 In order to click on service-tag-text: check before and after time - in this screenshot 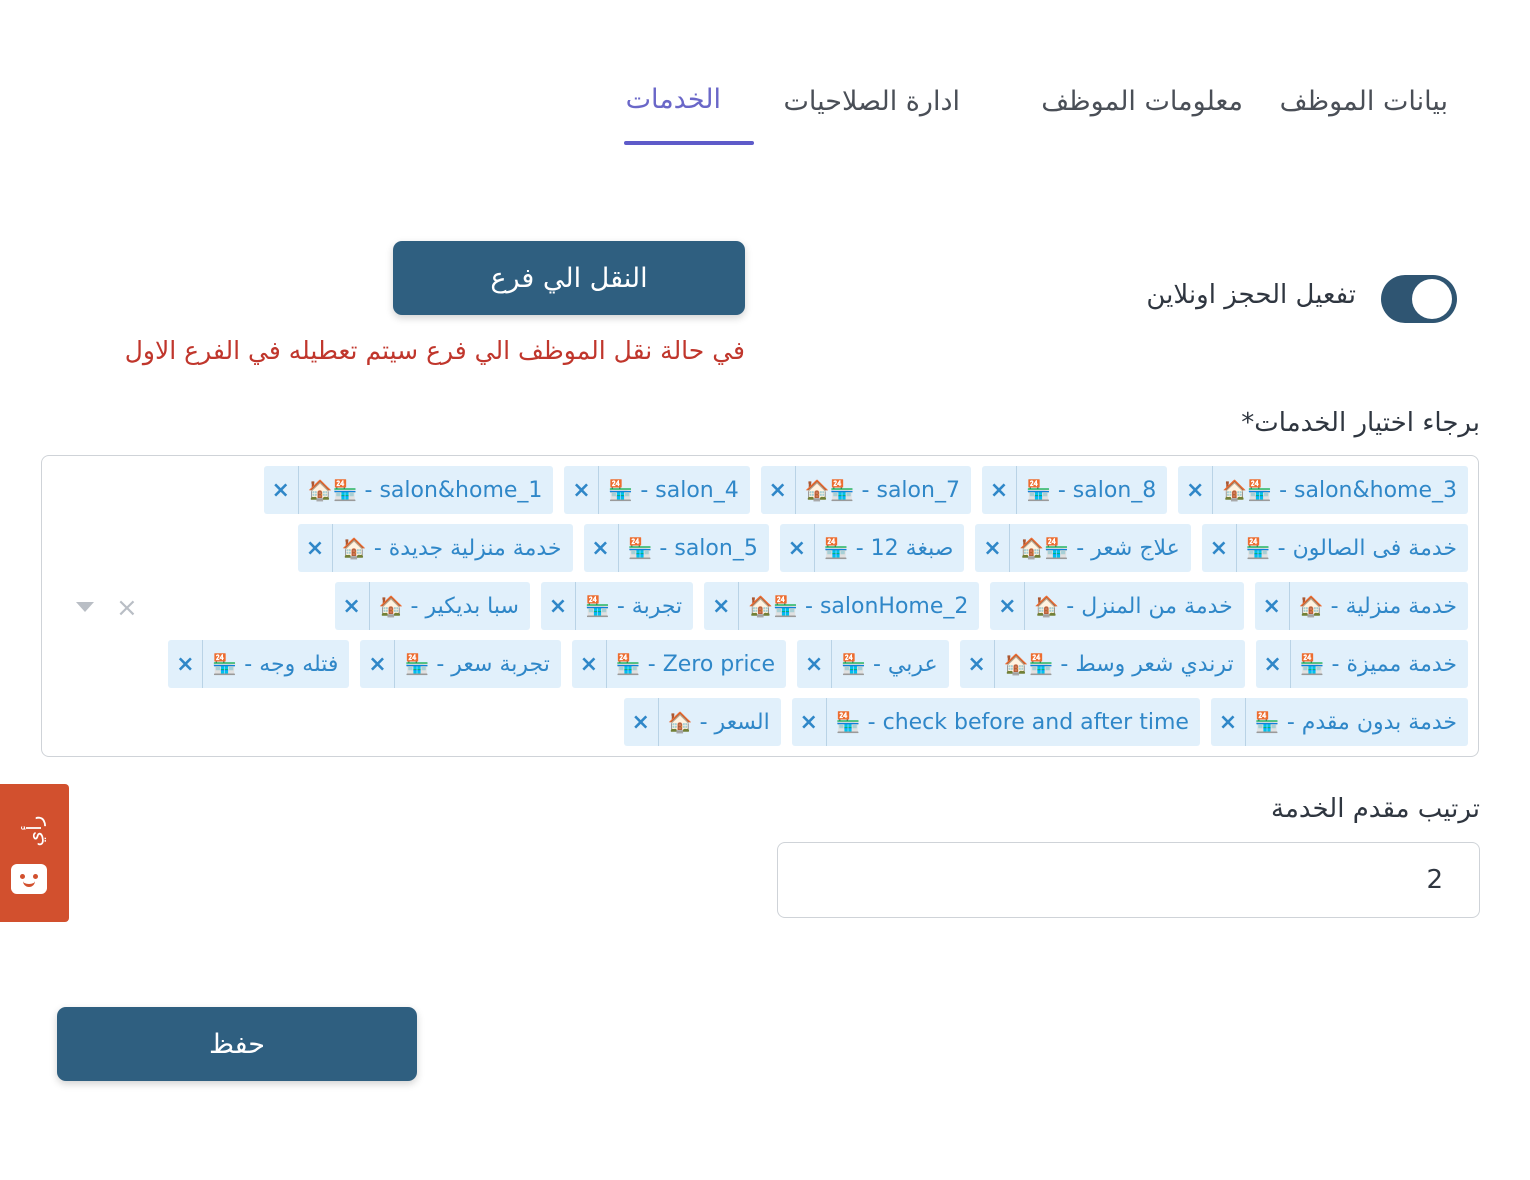, I will do `click(1024, 722)`.